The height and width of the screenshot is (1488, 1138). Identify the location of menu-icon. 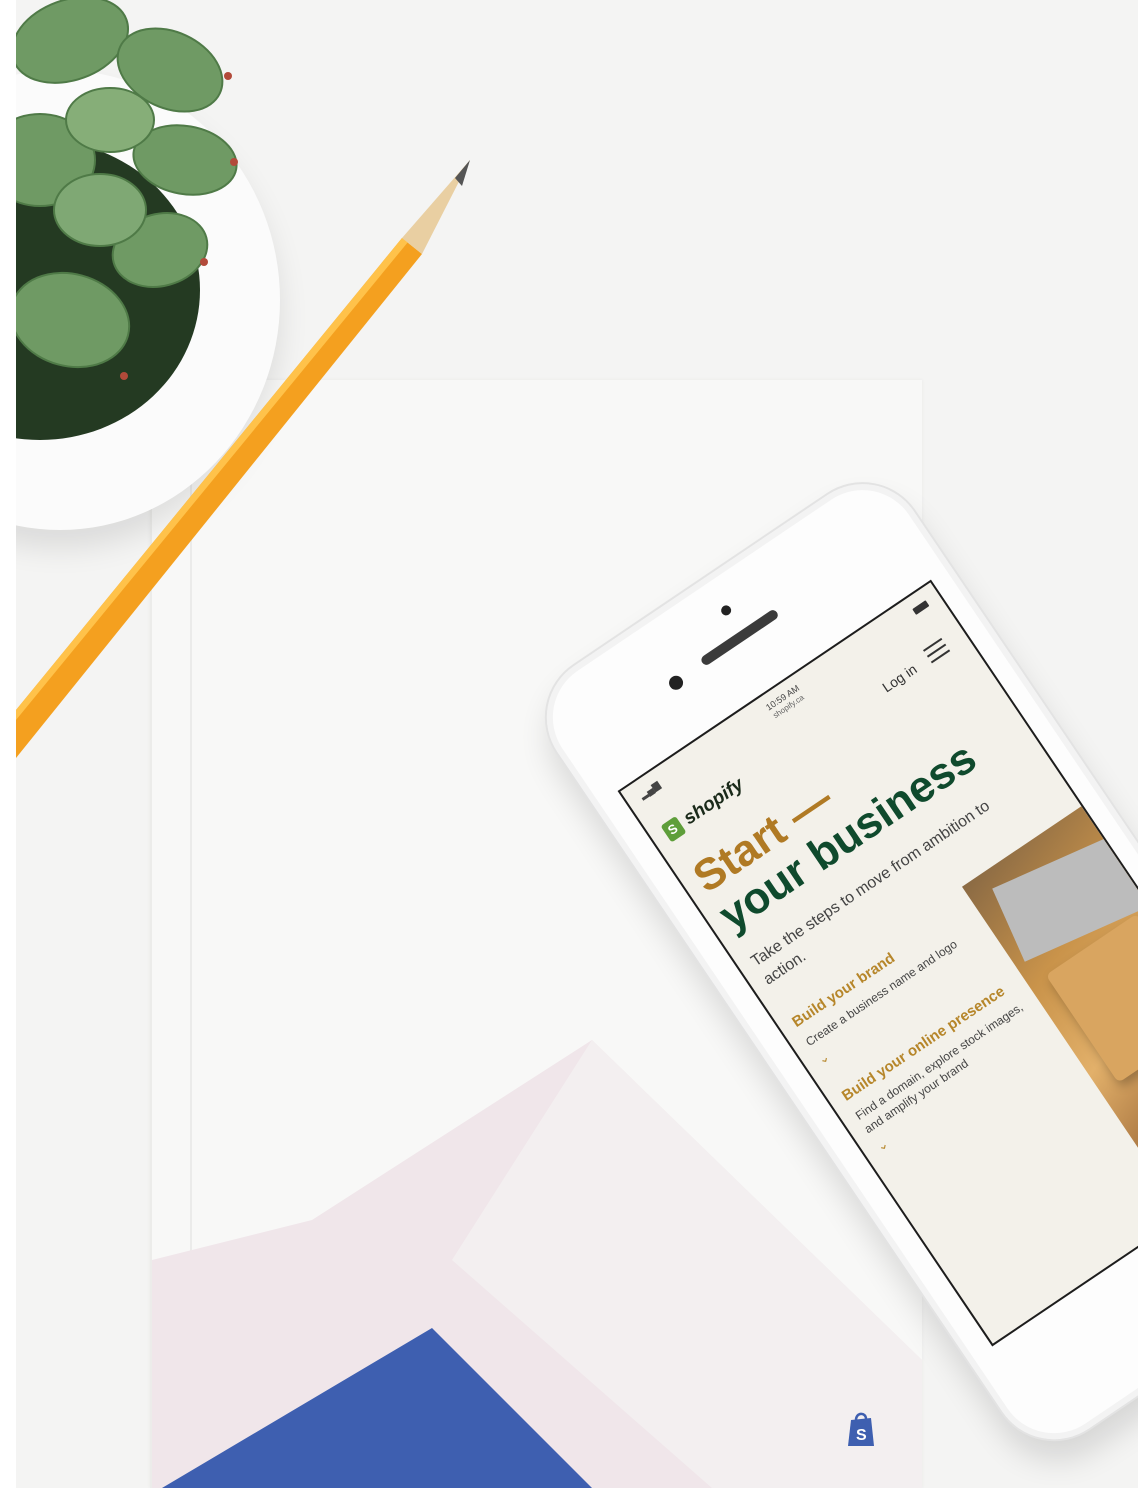
(937, 650).